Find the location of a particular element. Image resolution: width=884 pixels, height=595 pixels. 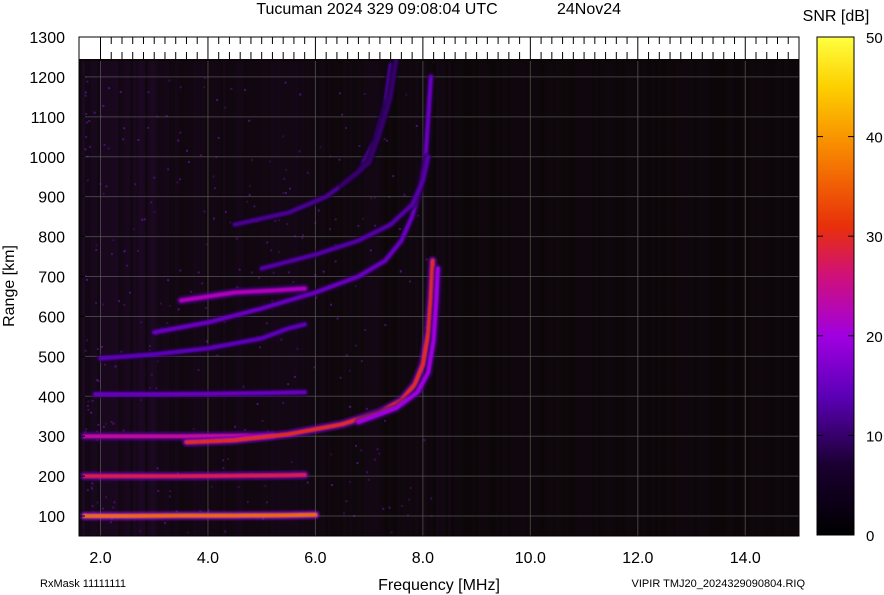

y-tick-label: 1000 is located at coordinates (47, 158).